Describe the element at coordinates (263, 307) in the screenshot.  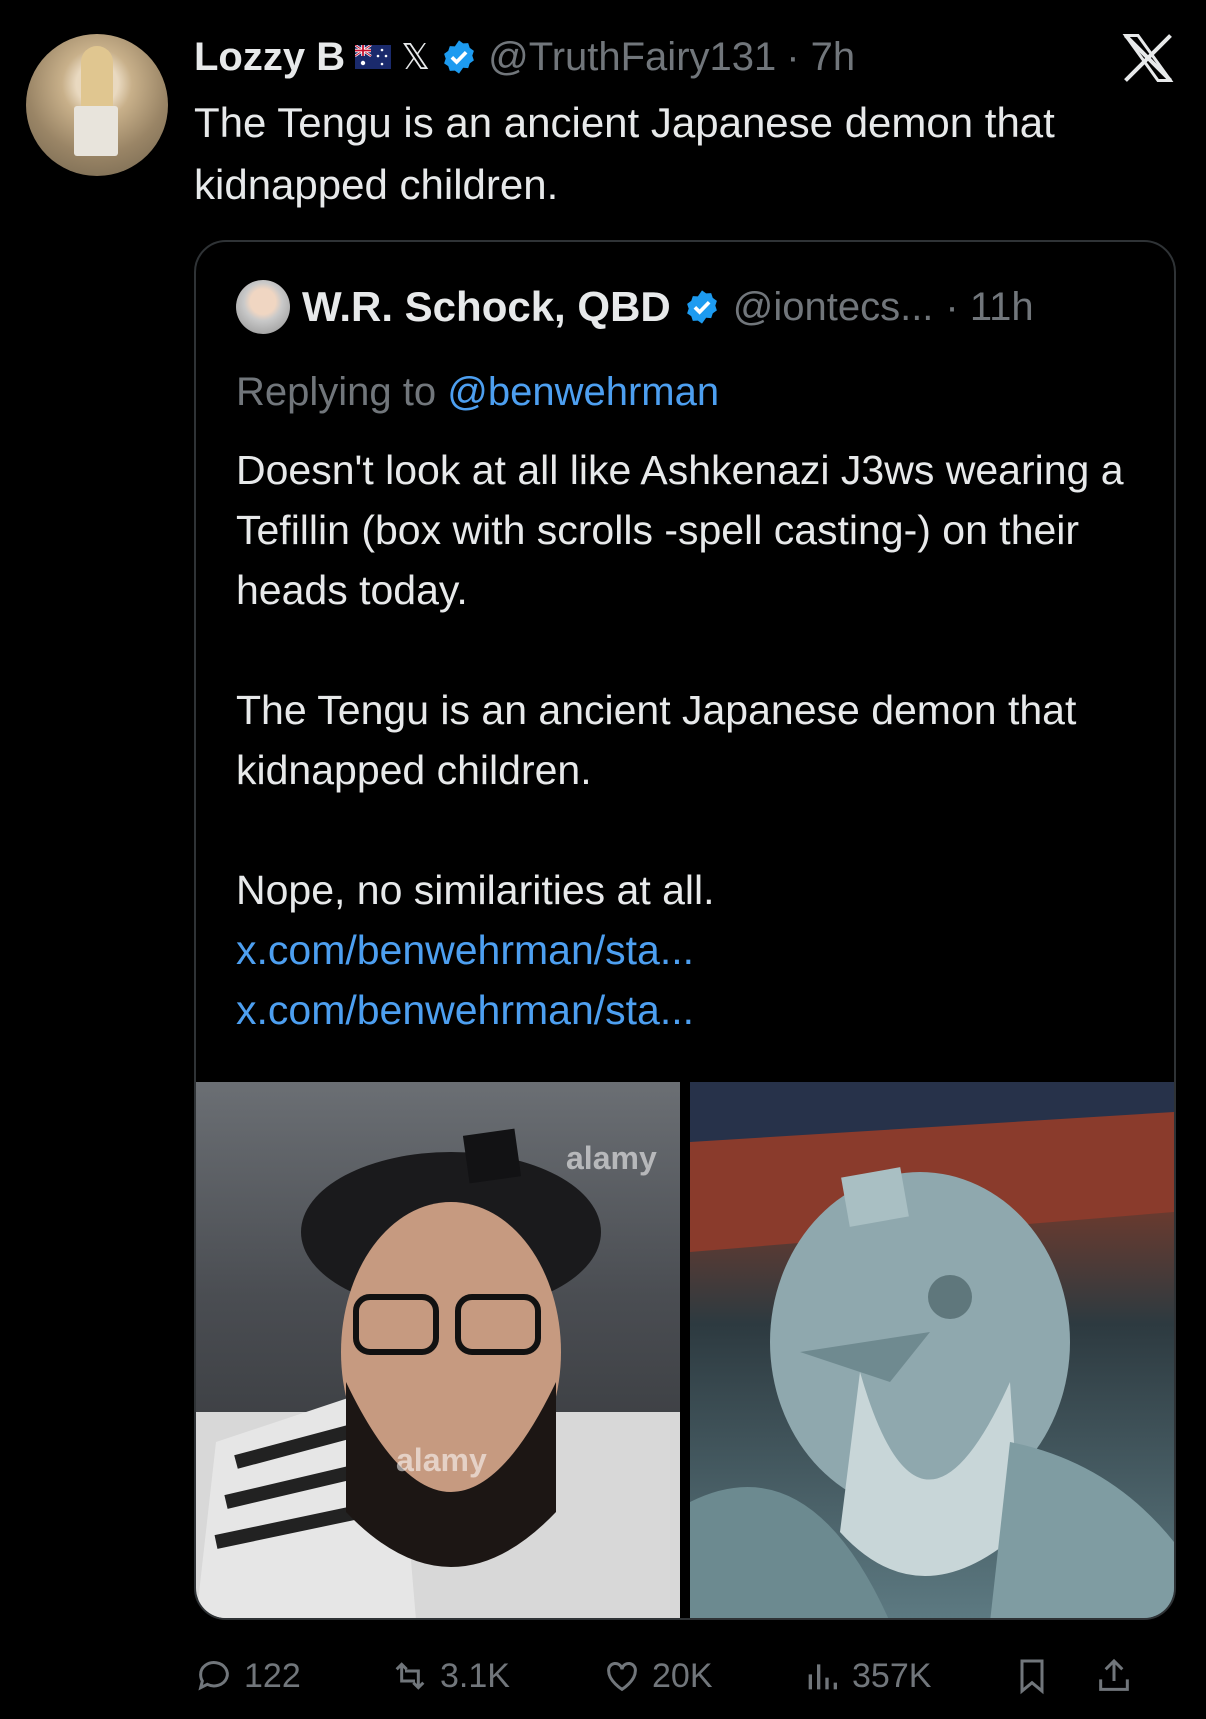
I see `quote-author-avatar` at that location.